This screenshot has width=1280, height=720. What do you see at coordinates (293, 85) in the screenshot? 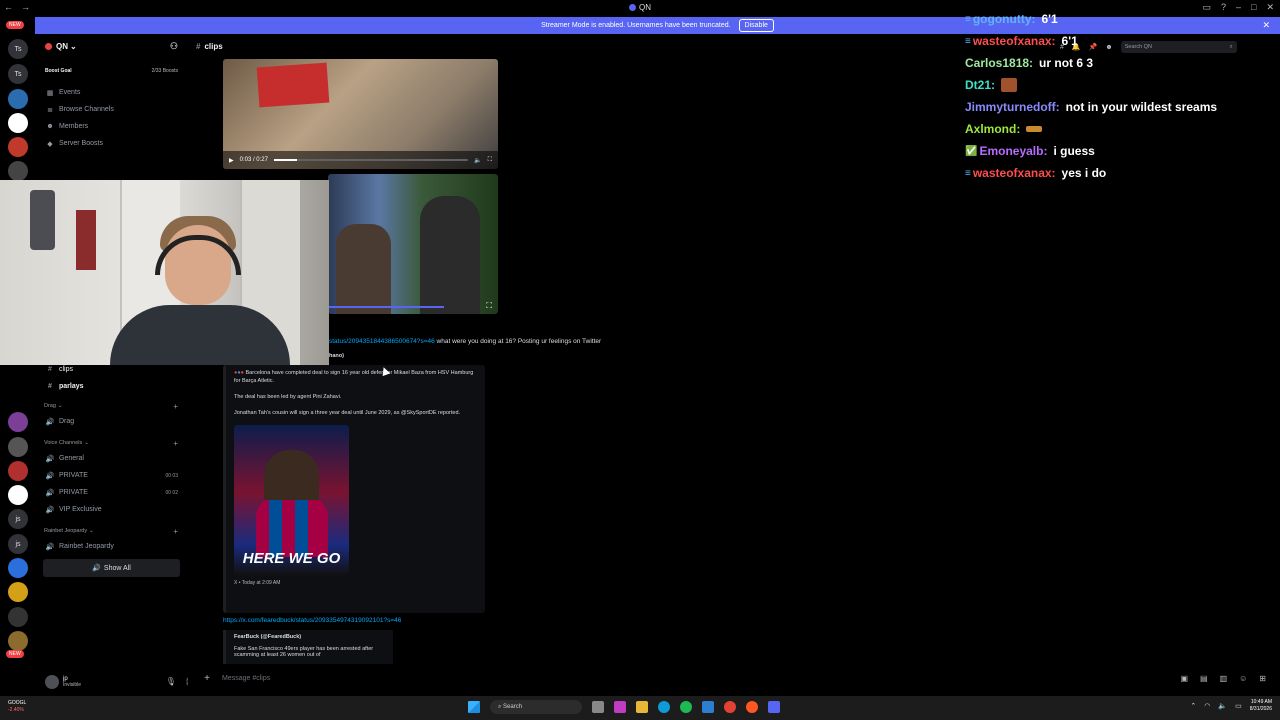
I see `sign-shape` at bounding box center [293, 85].